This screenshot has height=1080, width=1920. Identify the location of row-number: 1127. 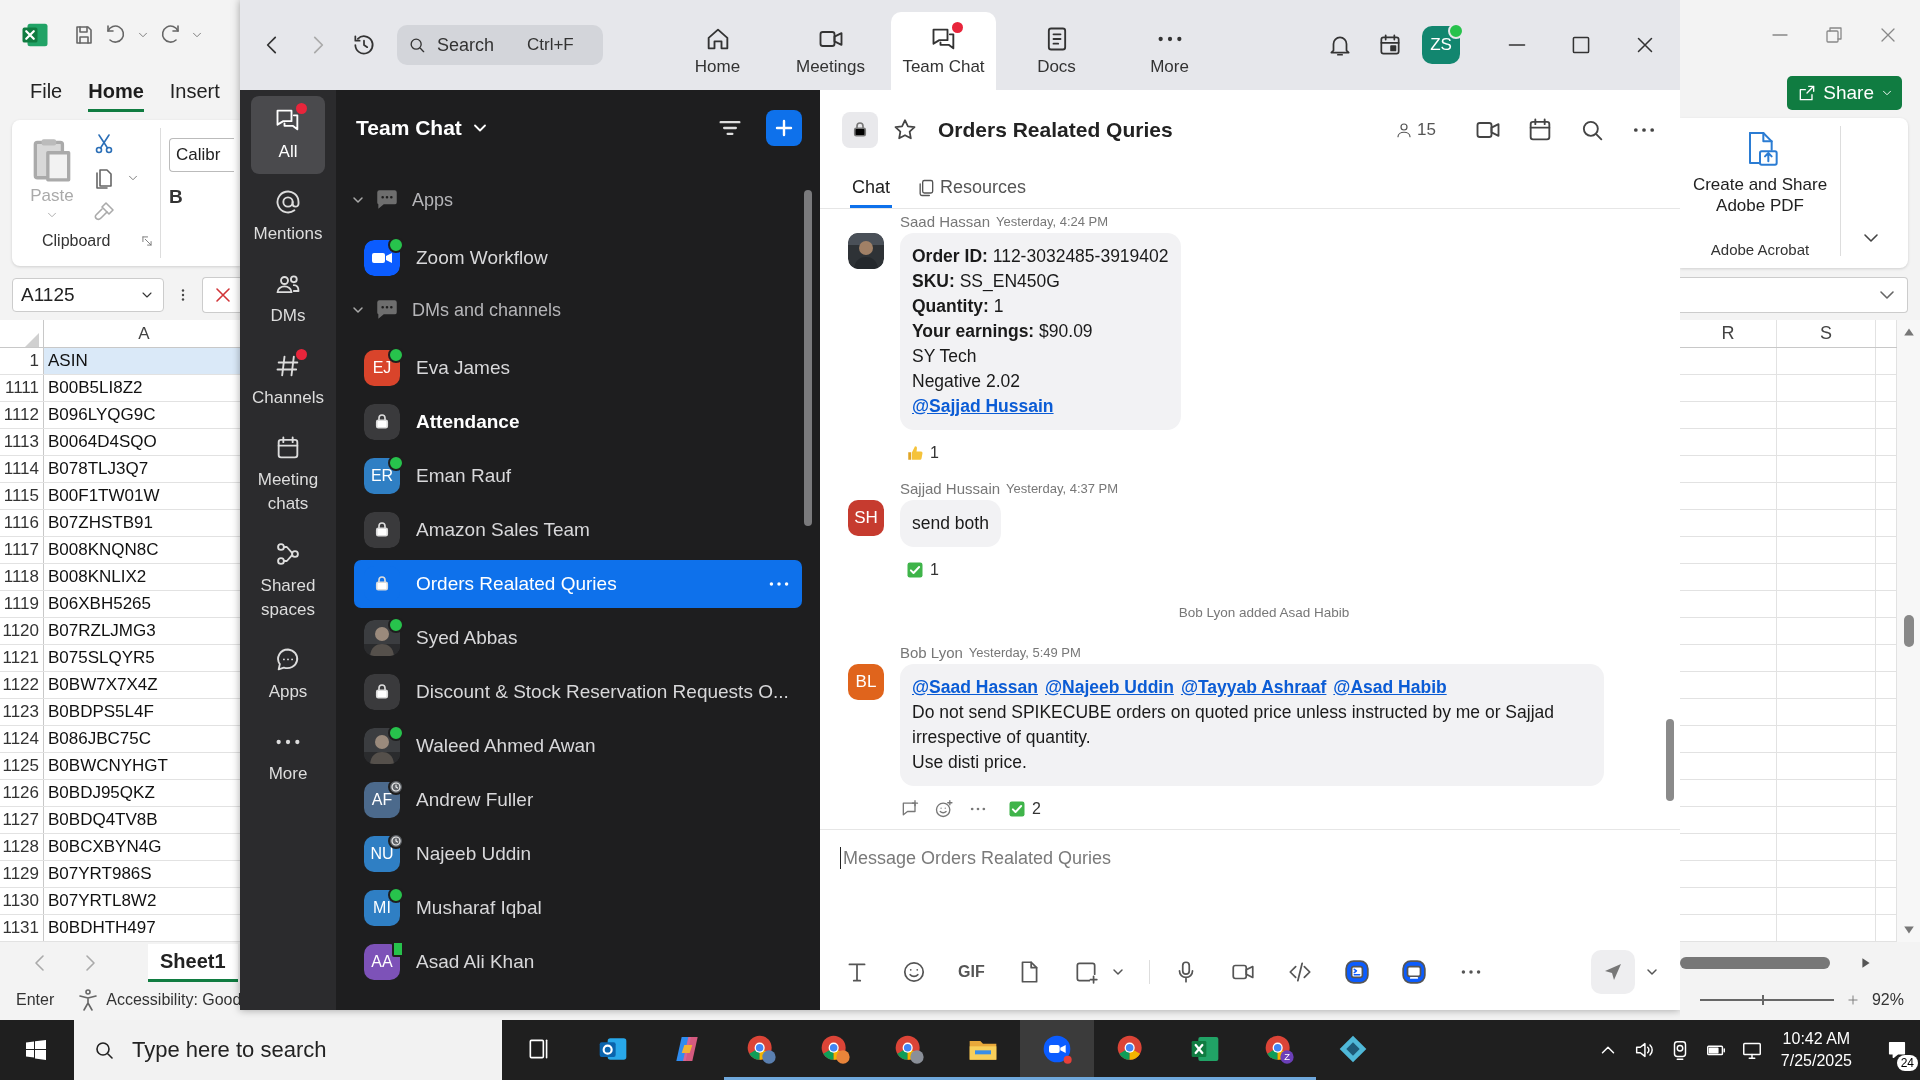
(22, 820).